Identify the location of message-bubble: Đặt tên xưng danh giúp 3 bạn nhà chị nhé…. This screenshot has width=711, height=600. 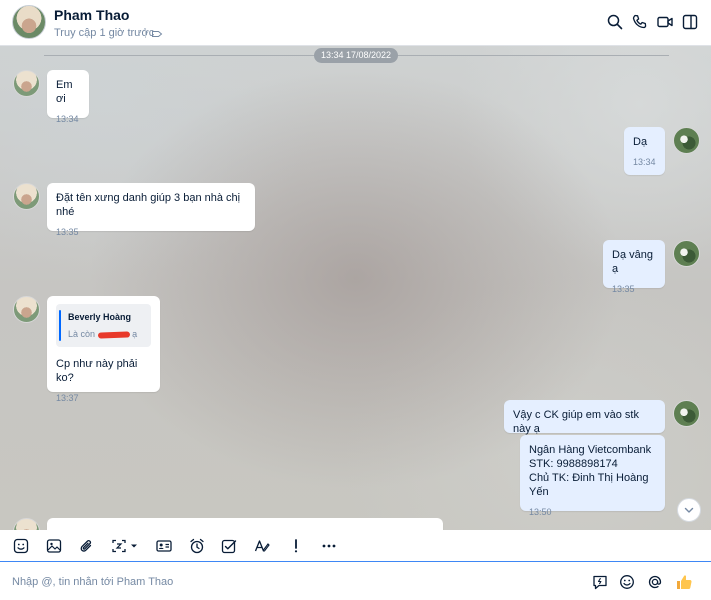
(151, 210).